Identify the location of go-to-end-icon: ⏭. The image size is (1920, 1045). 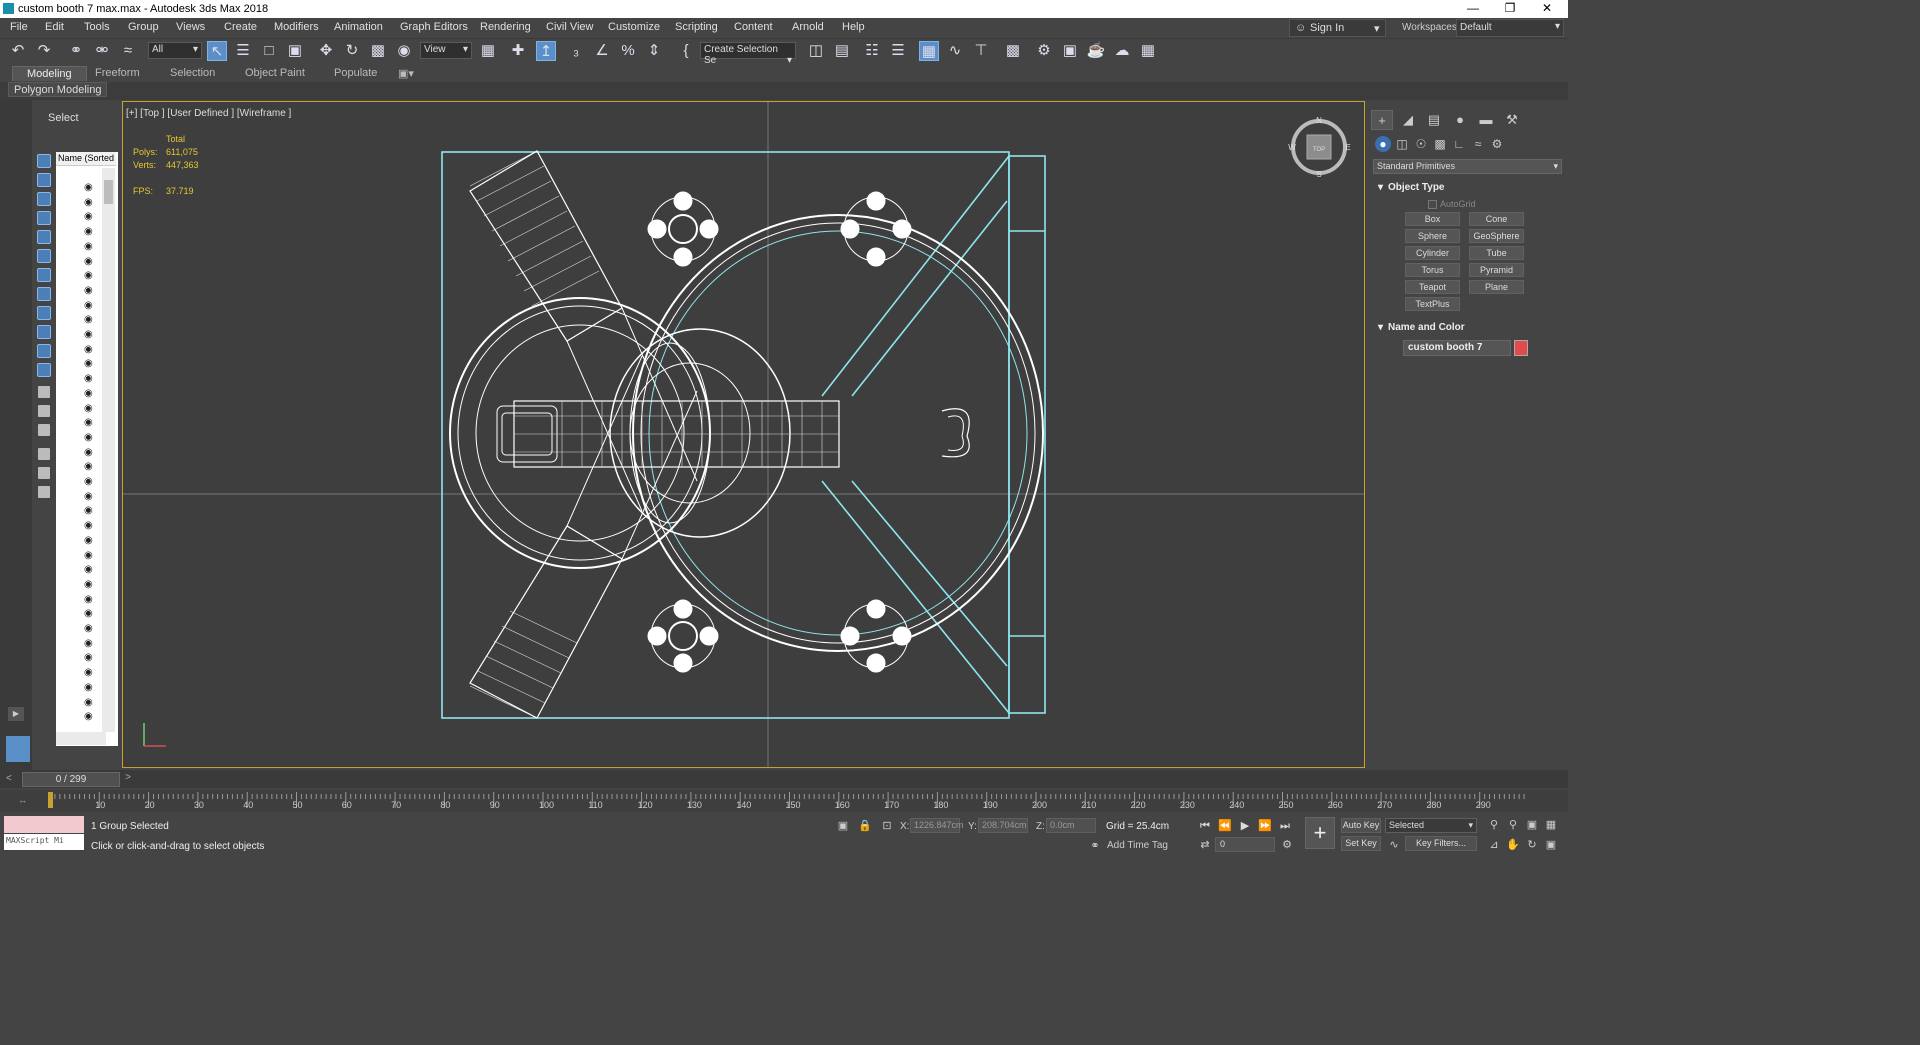
(1285, 826).